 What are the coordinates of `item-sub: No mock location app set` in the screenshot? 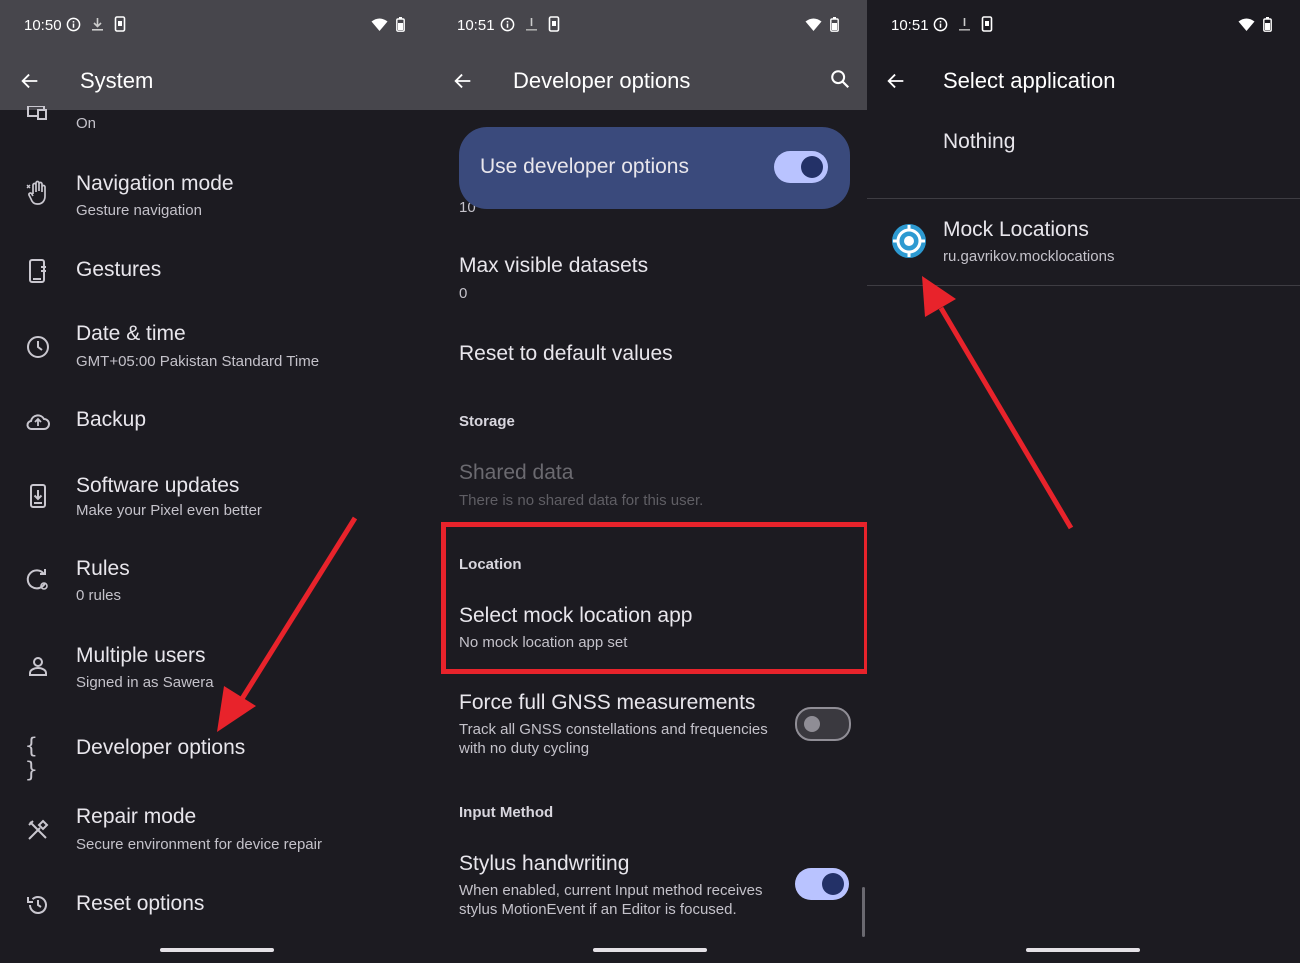 It's located at (543, 642).